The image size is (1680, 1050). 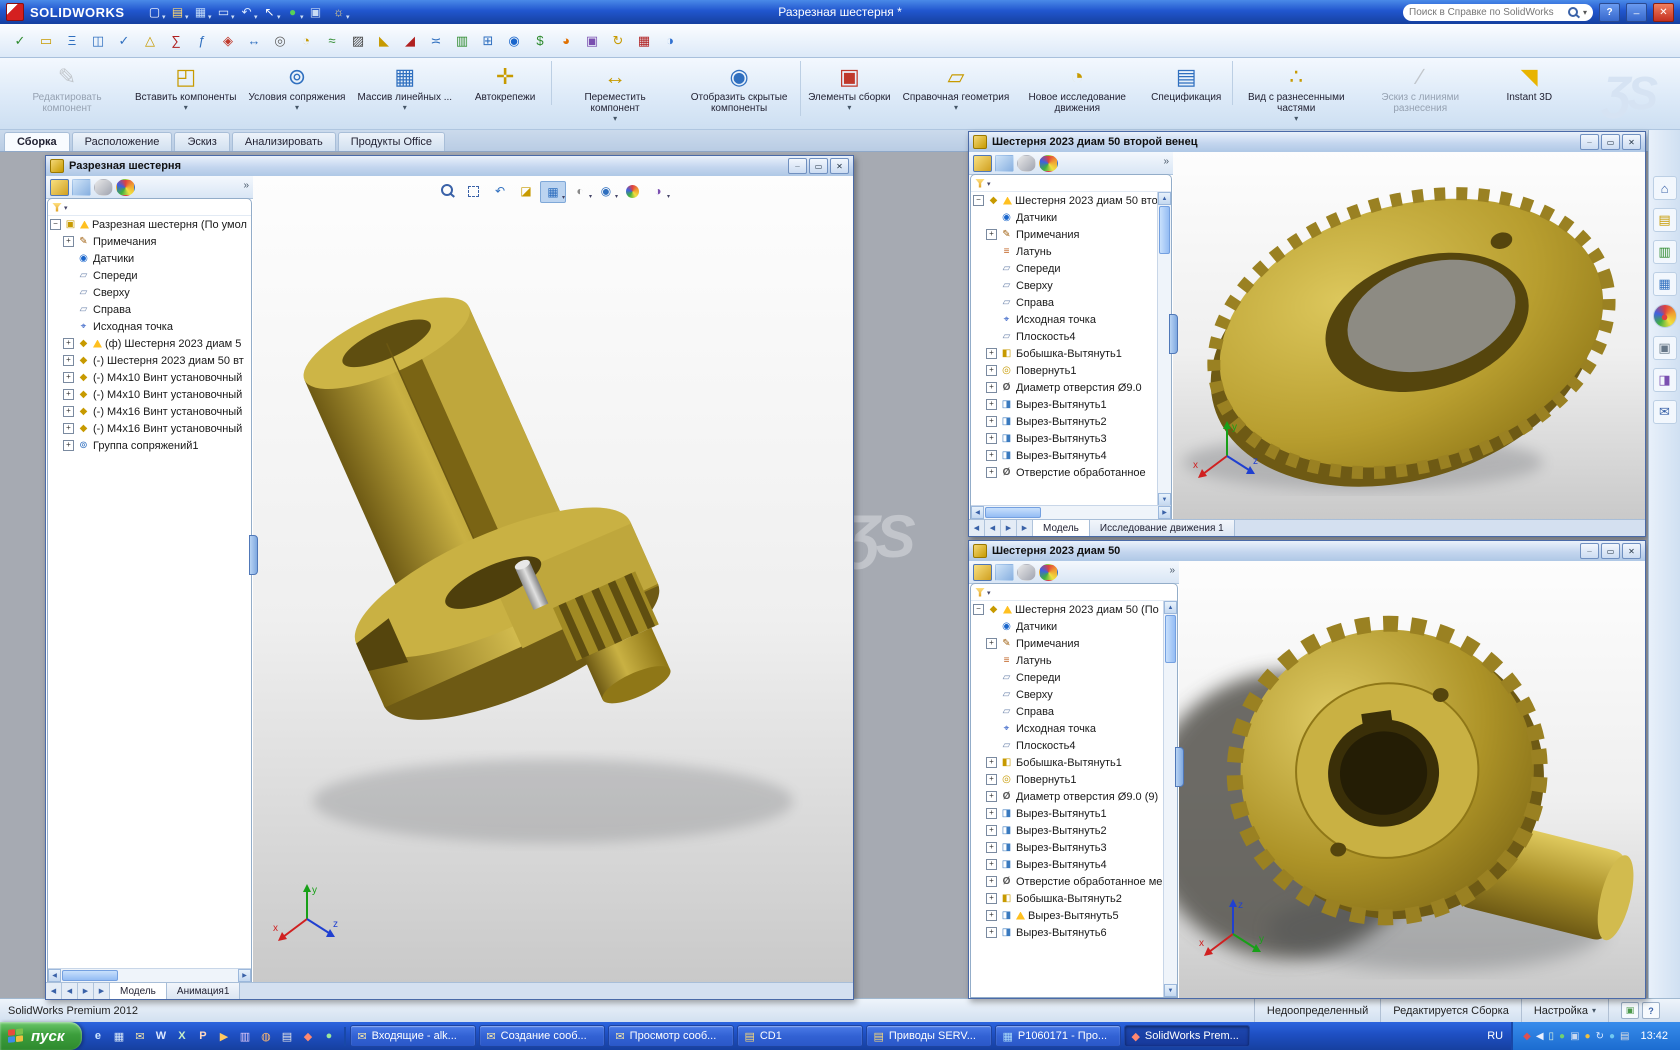 I want to click on tab-scroll-last-button, so click(x=102, y=991).